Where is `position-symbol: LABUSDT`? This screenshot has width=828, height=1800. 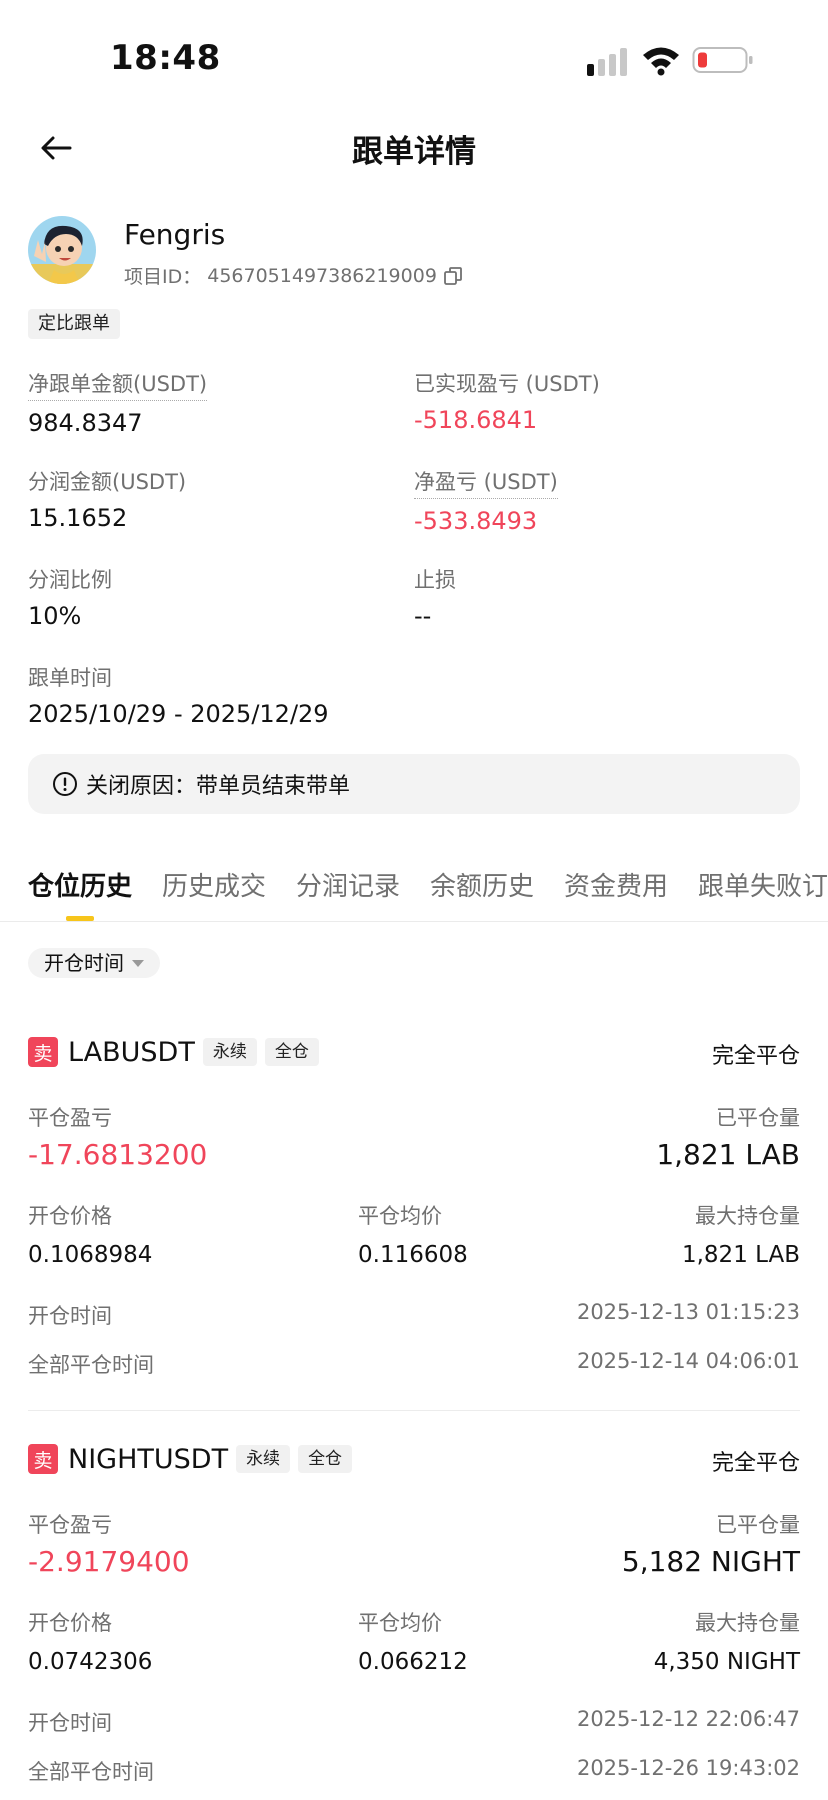
position-symbol: LABUSDT is located at coordinates (131, 1052).